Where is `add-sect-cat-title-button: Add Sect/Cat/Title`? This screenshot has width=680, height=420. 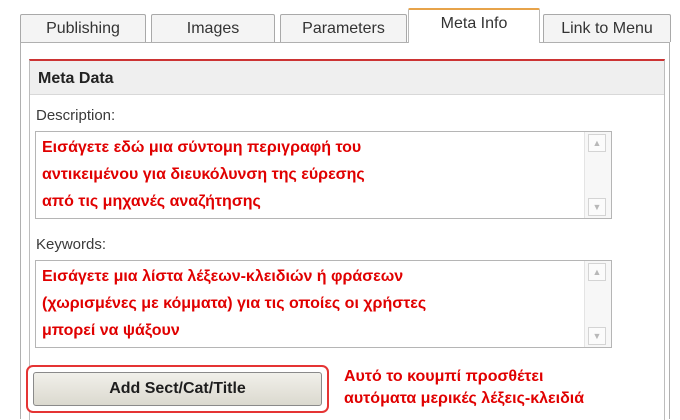
add-sect-cat-title-button: Add Sect/Cat/Title is located at coordinates (177, 389).